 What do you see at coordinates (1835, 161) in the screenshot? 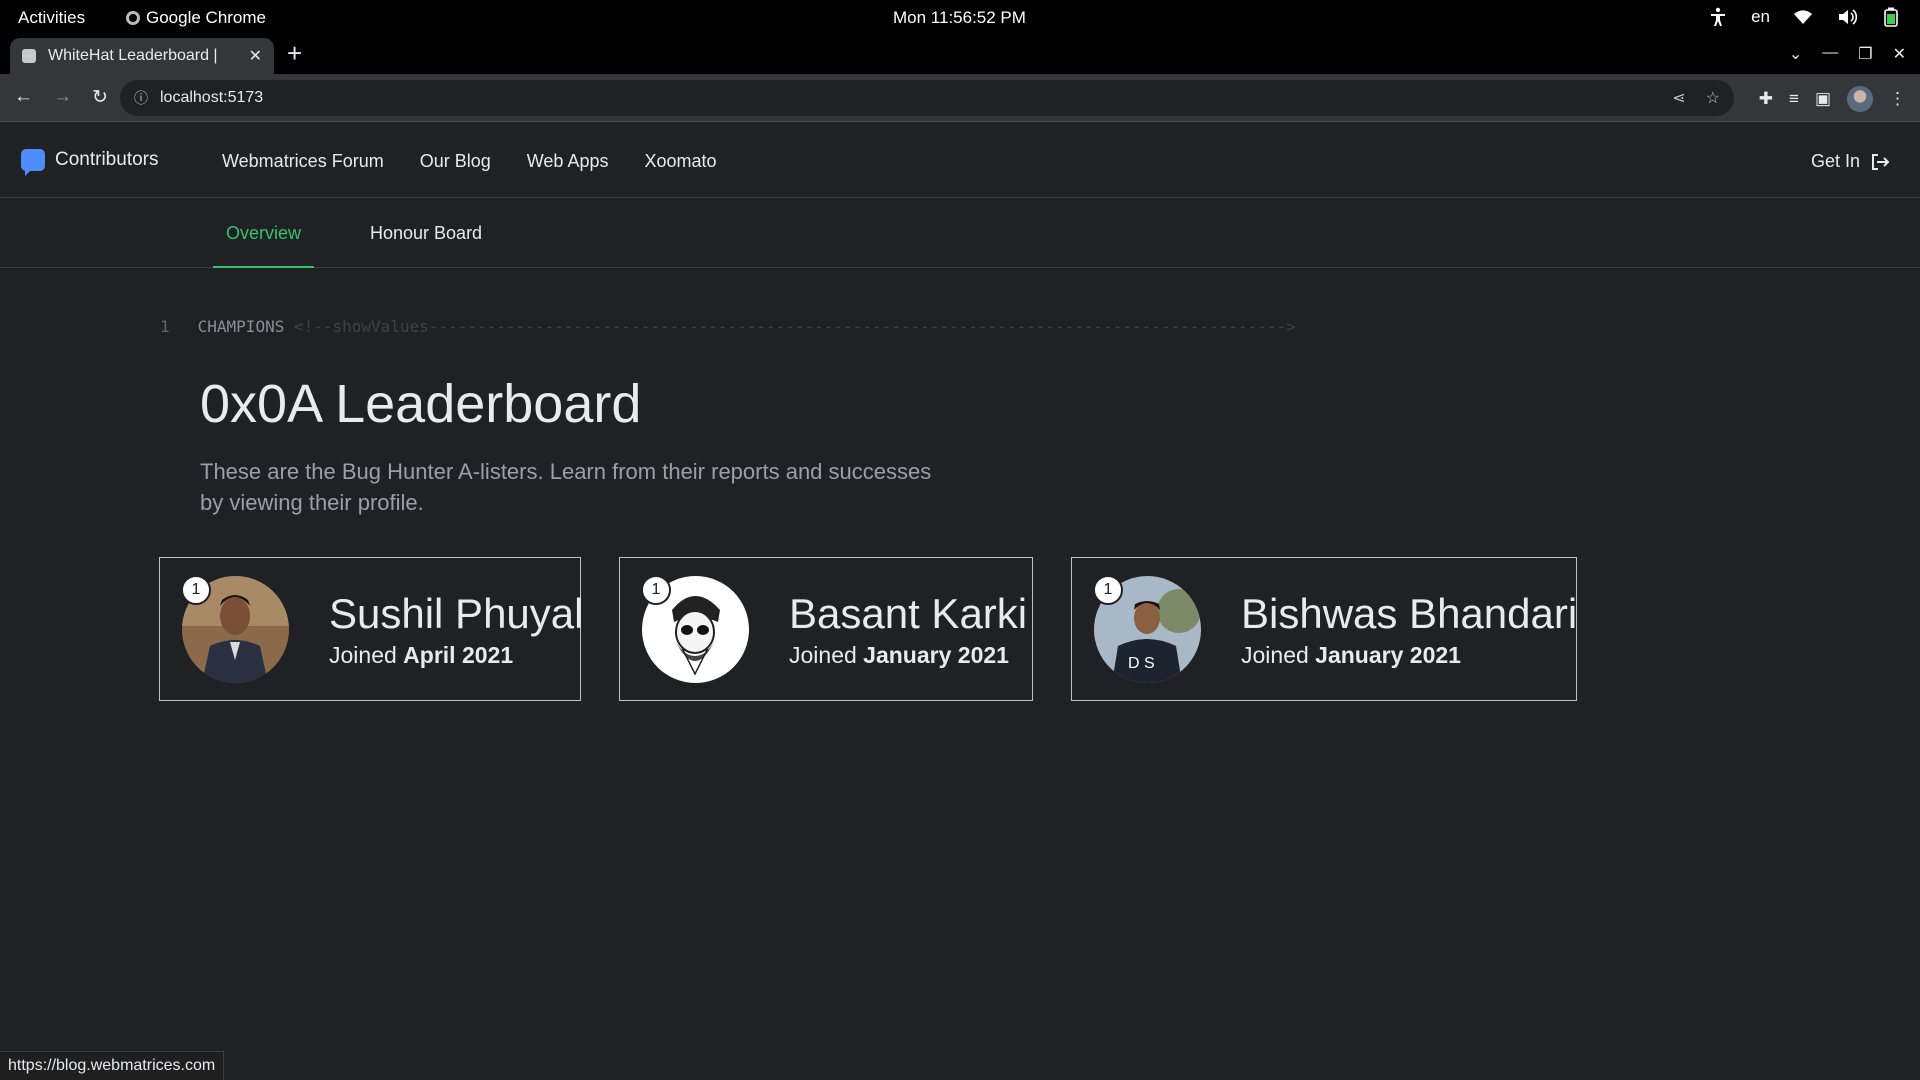
I see `get-in-label: Get In` at bounding box center [1835, 161].